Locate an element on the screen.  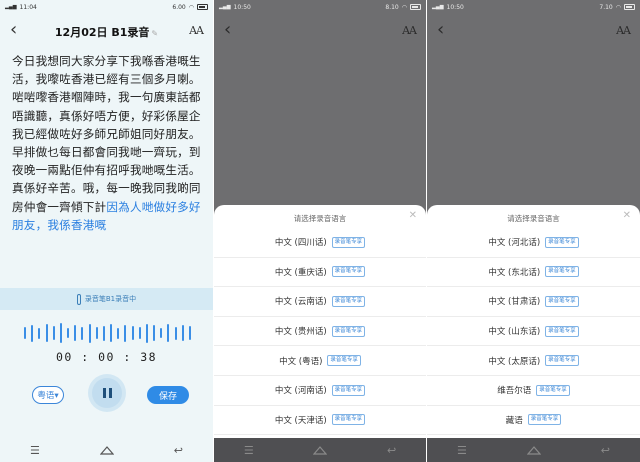
save-button: 保存 is located at coordinates (168, 395).